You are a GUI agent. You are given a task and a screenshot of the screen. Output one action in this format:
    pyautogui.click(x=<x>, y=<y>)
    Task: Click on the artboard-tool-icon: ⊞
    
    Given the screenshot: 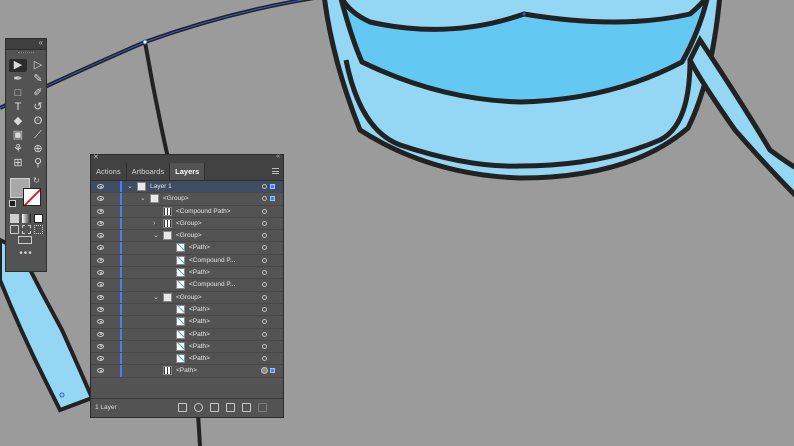 What is the action you would take?
    pyautogui.click(x=18, y=163)
    